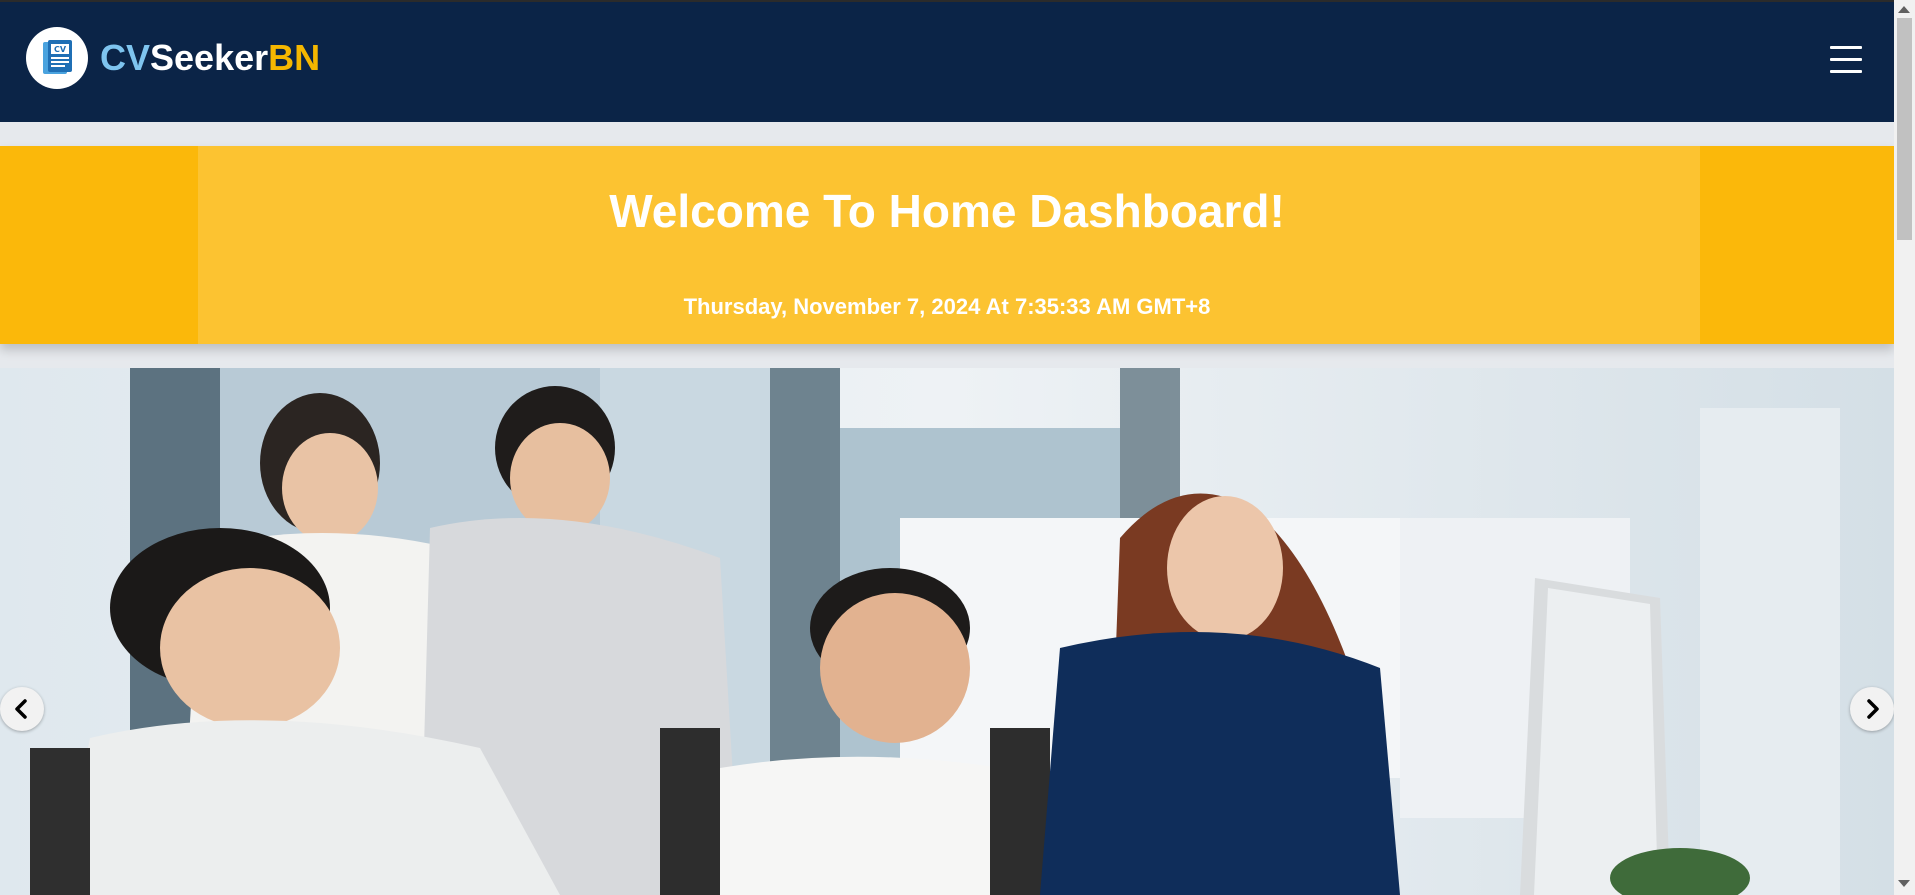 This screenshot has width=1915, height=895. What do you see at coordinates (294, 57) in the screenshot?
I see `brand-bn: BN` at bounding box center [294, 57].